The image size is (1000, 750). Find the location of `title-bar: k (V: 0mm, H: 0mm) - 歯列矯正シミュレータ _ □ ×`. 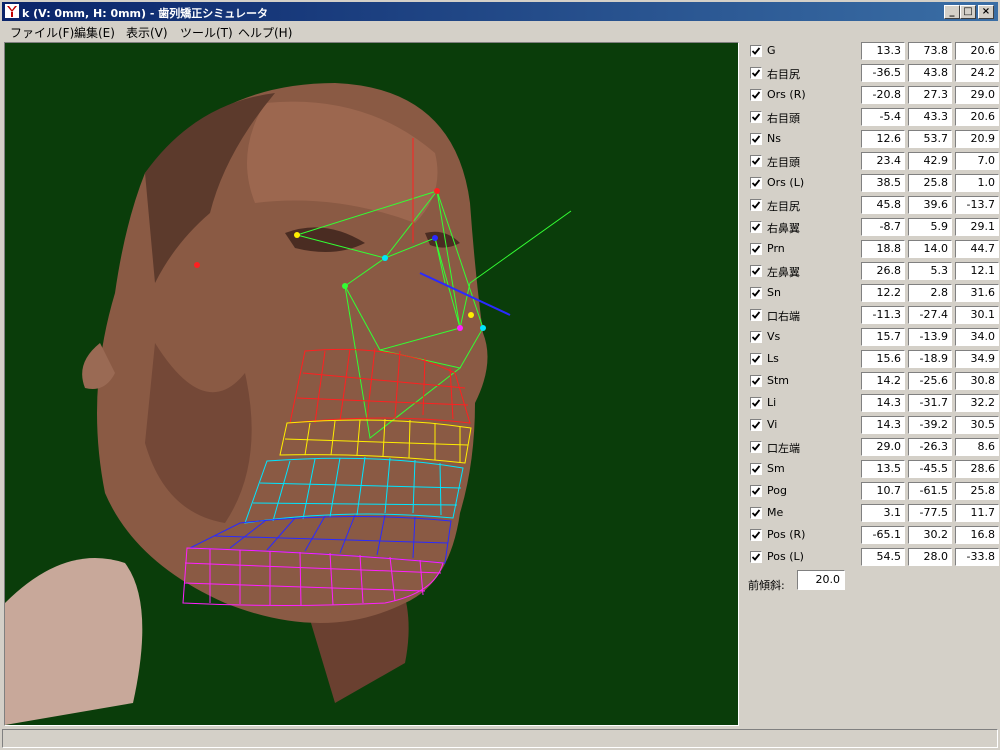

title-bar: k (V: 0mm, H: 0mm) - 歯列矯正シミュレータ _ □ × is located at coordinates (500, 11).